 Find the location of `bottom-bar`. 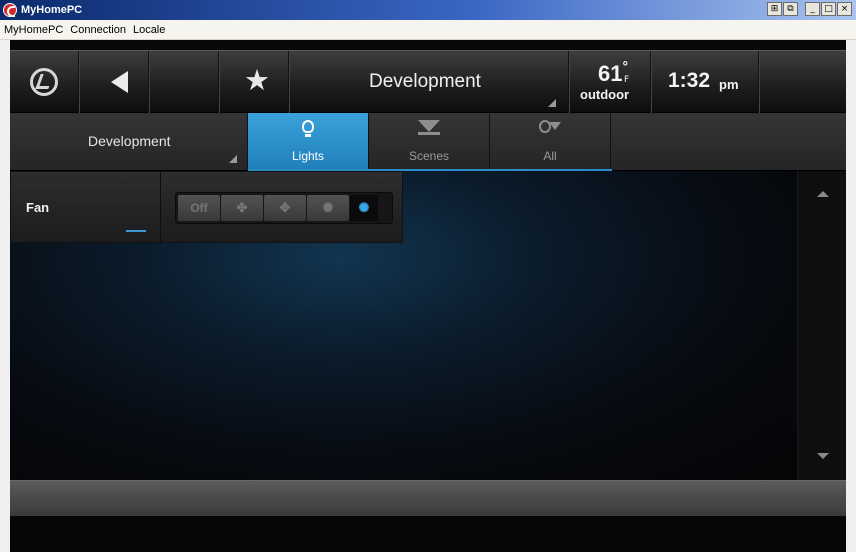

bottom-bar is located at coordinates (428, 498).